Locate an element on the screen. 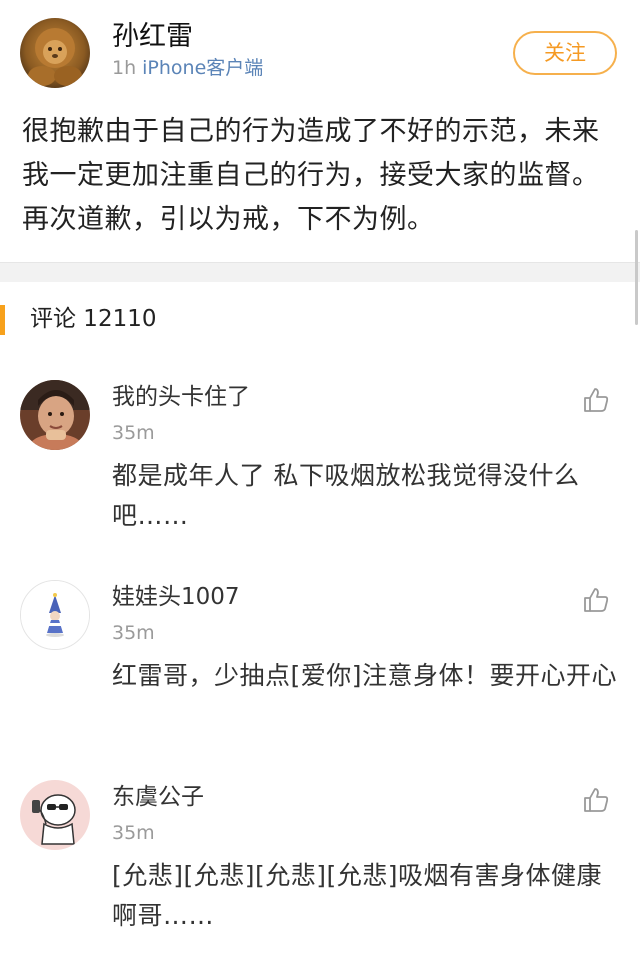 This screenshot has height=980, width=640. cartoon-cat-avatar-icon is located at coordinates (55, 815).